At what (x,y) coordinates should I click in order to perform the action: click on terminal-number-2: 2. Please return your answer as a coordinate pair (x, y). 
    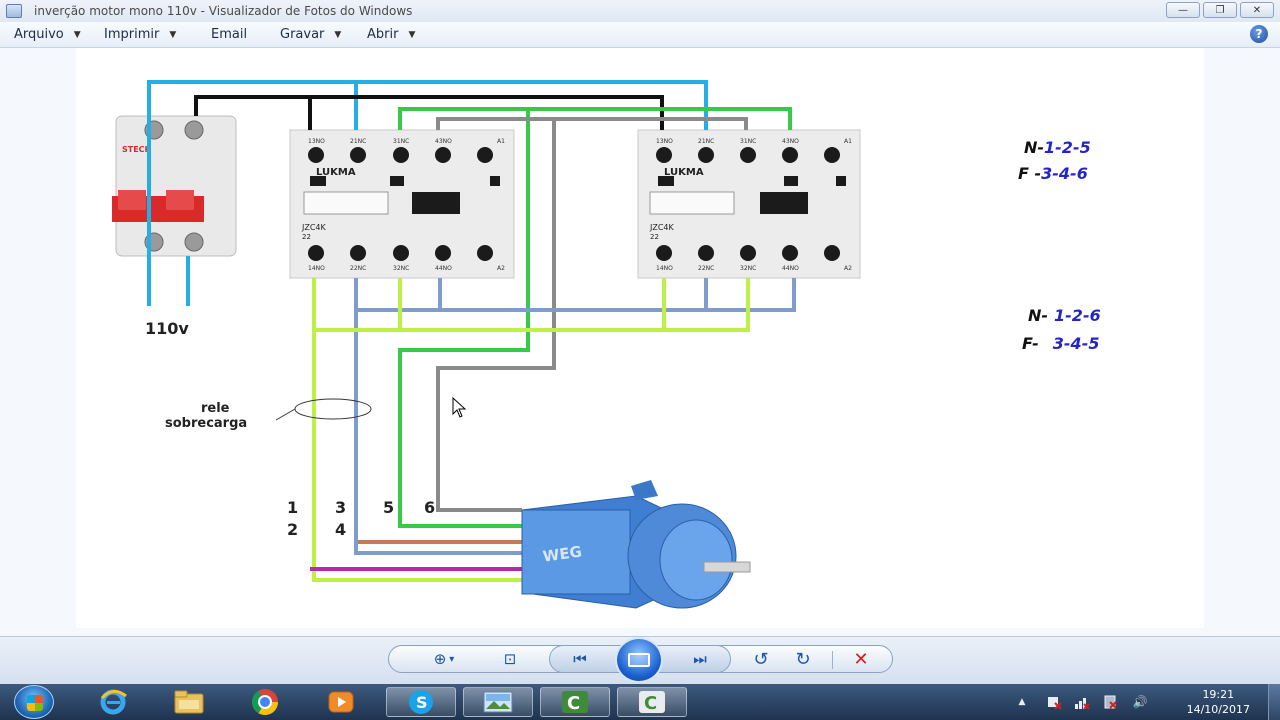
    Looking at the image, I should click on (293, 529).